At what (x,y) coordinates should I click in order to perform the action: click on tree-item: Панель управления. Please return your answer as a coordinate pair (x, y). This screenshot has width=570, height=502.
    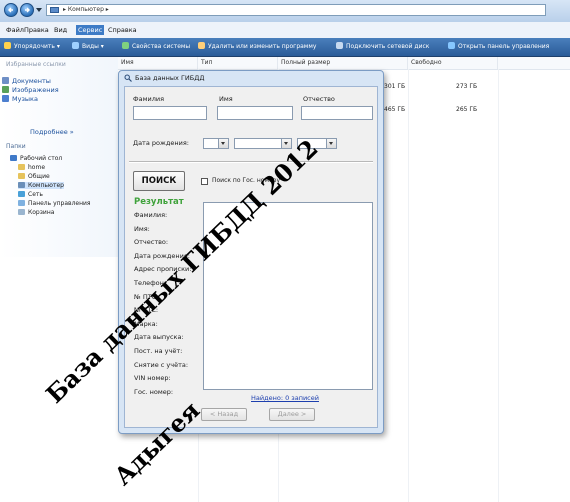
    Looking at the image, I should click on (54, 203).